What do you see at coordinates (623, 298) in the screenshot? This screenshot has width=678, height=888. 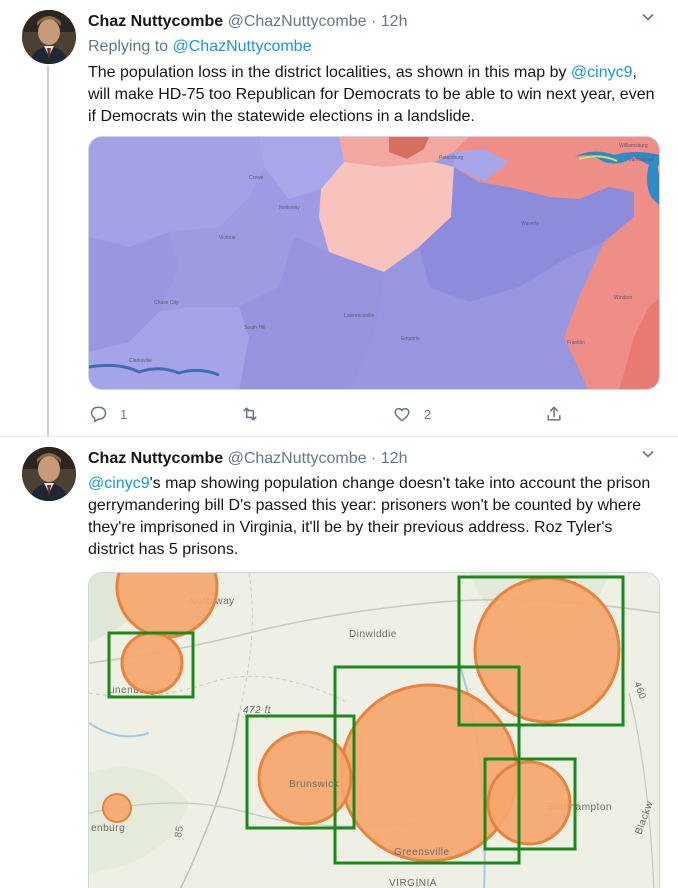 I see `map-label: Windsor` at bounding box center [623, 298].